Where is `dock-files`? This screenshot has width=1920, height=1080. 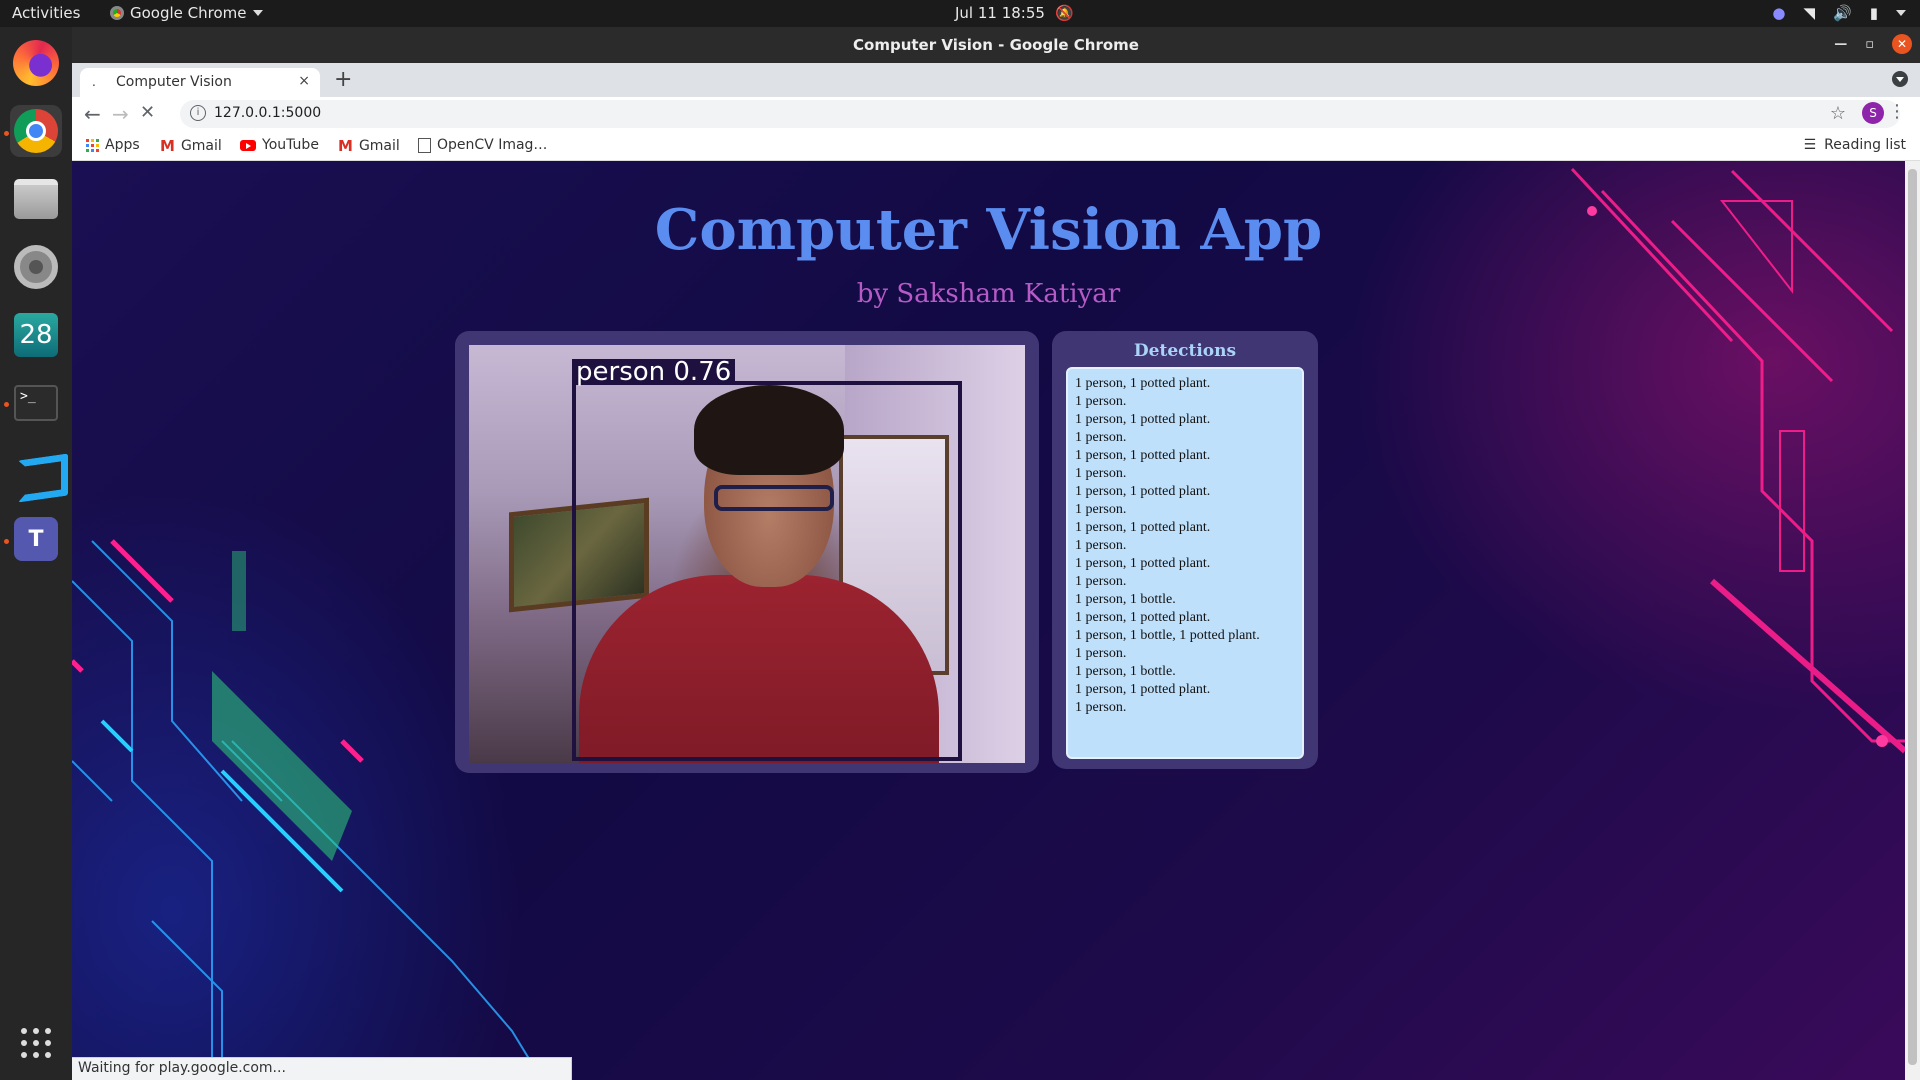 dock-files is located at coordinates (36, 199).